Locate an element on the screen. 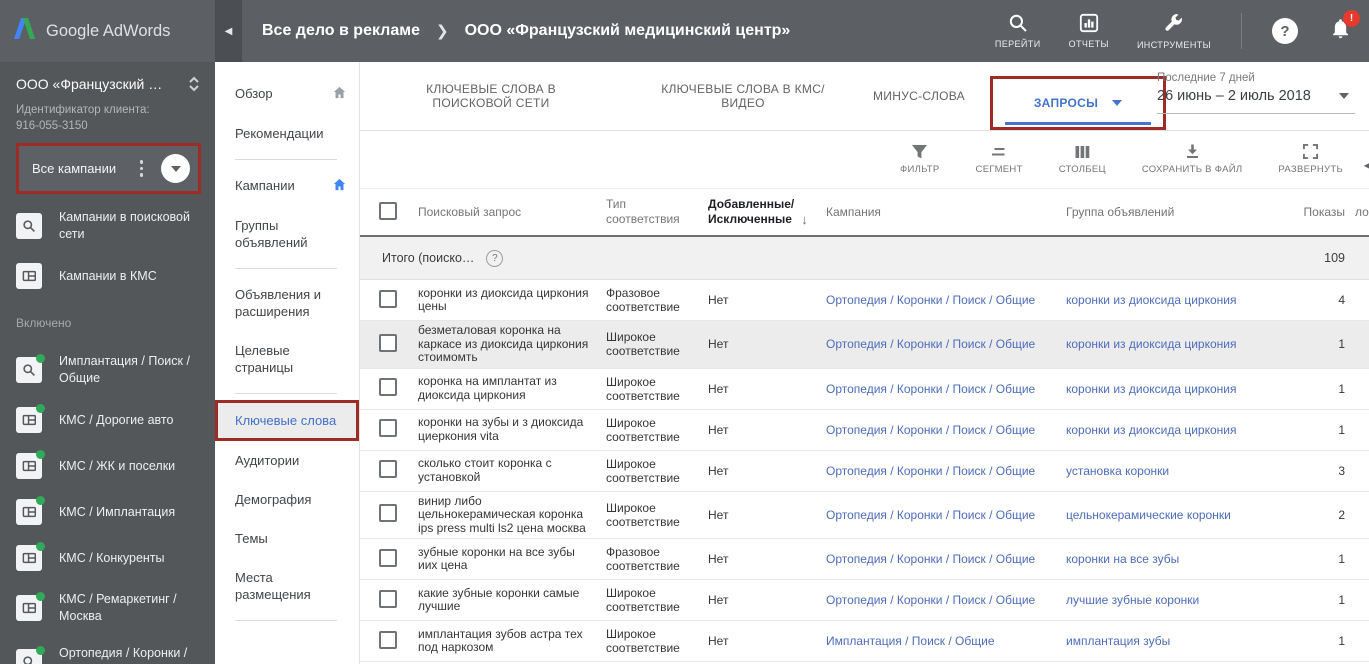 The width and height of the screenshot is (1369, 664). campaign-item: КМС / Имплантация is located at coordinates (107, 512).